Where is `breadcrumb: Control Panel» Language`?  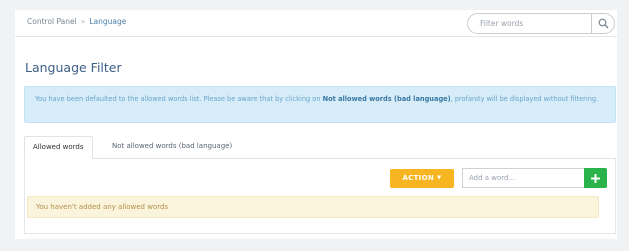
breadcrumb: Control Panel» Language is located at coordinates (76, 21).